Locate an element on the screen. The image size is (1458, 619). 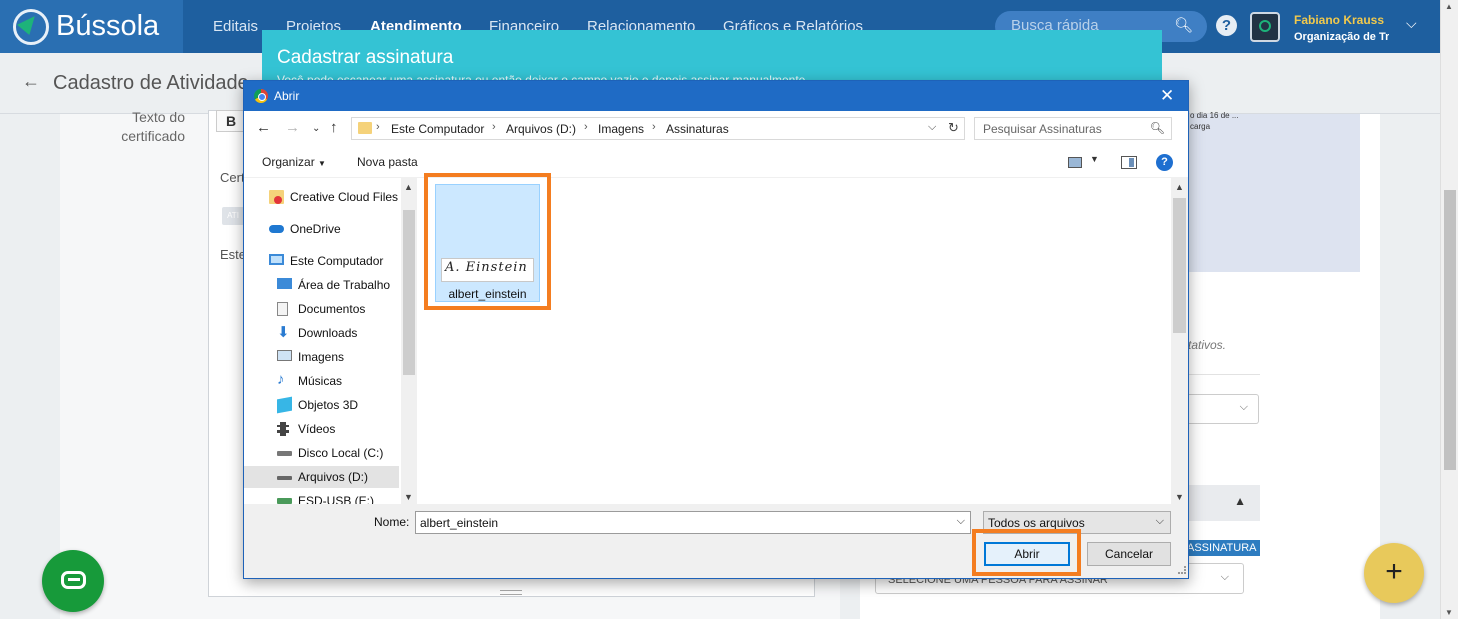
caret-up-icon: ▲ is located at coordinates (1240, 501).